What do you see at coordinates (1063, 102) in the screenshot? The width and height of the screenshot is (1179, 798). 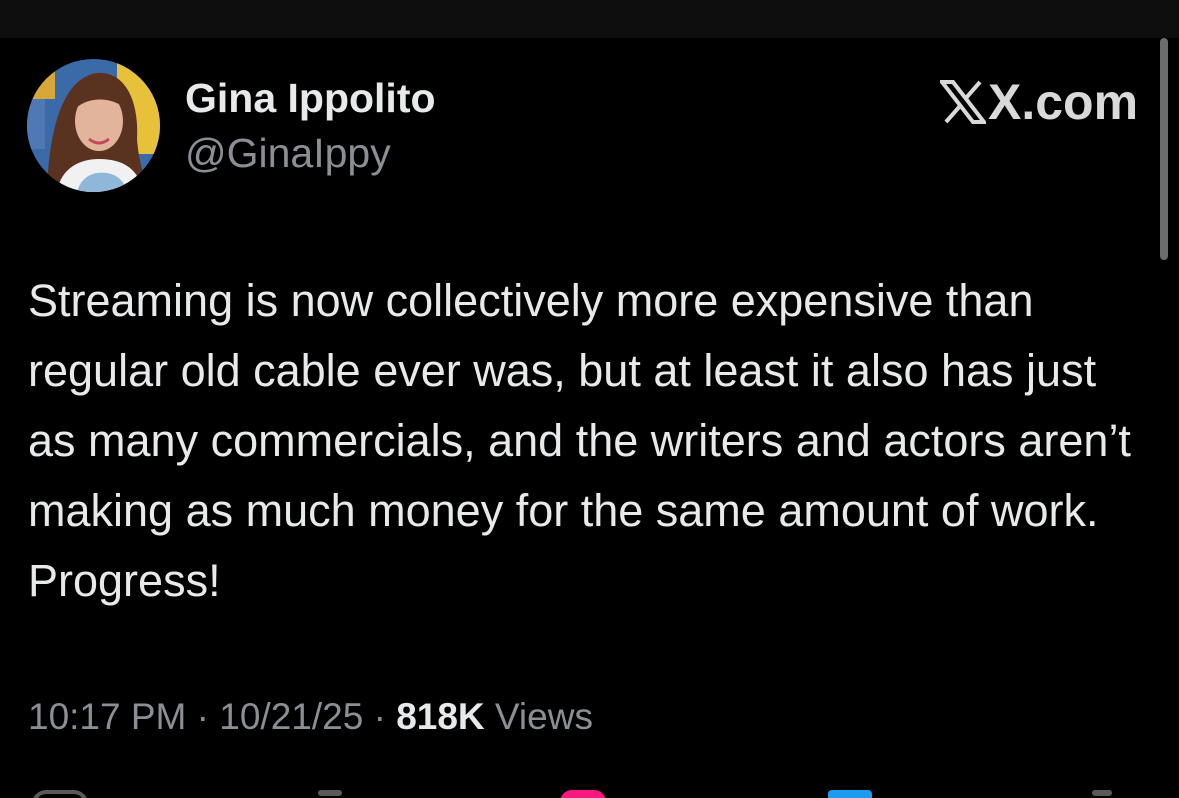 I see `x-domain-text: X.com` at bounding box center [1063, 102].